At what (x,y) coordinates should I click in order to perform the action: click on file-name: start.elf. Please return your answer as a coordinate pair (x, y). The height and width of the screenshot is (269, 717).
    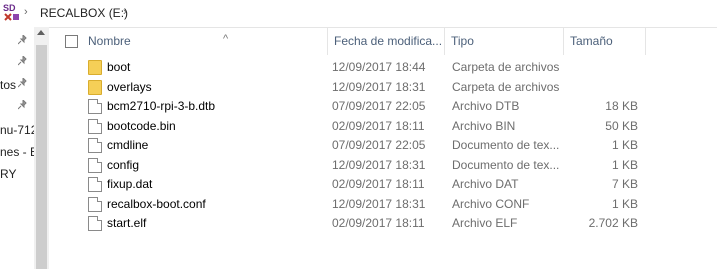
    Looking at the image, I should click on (127, 223).